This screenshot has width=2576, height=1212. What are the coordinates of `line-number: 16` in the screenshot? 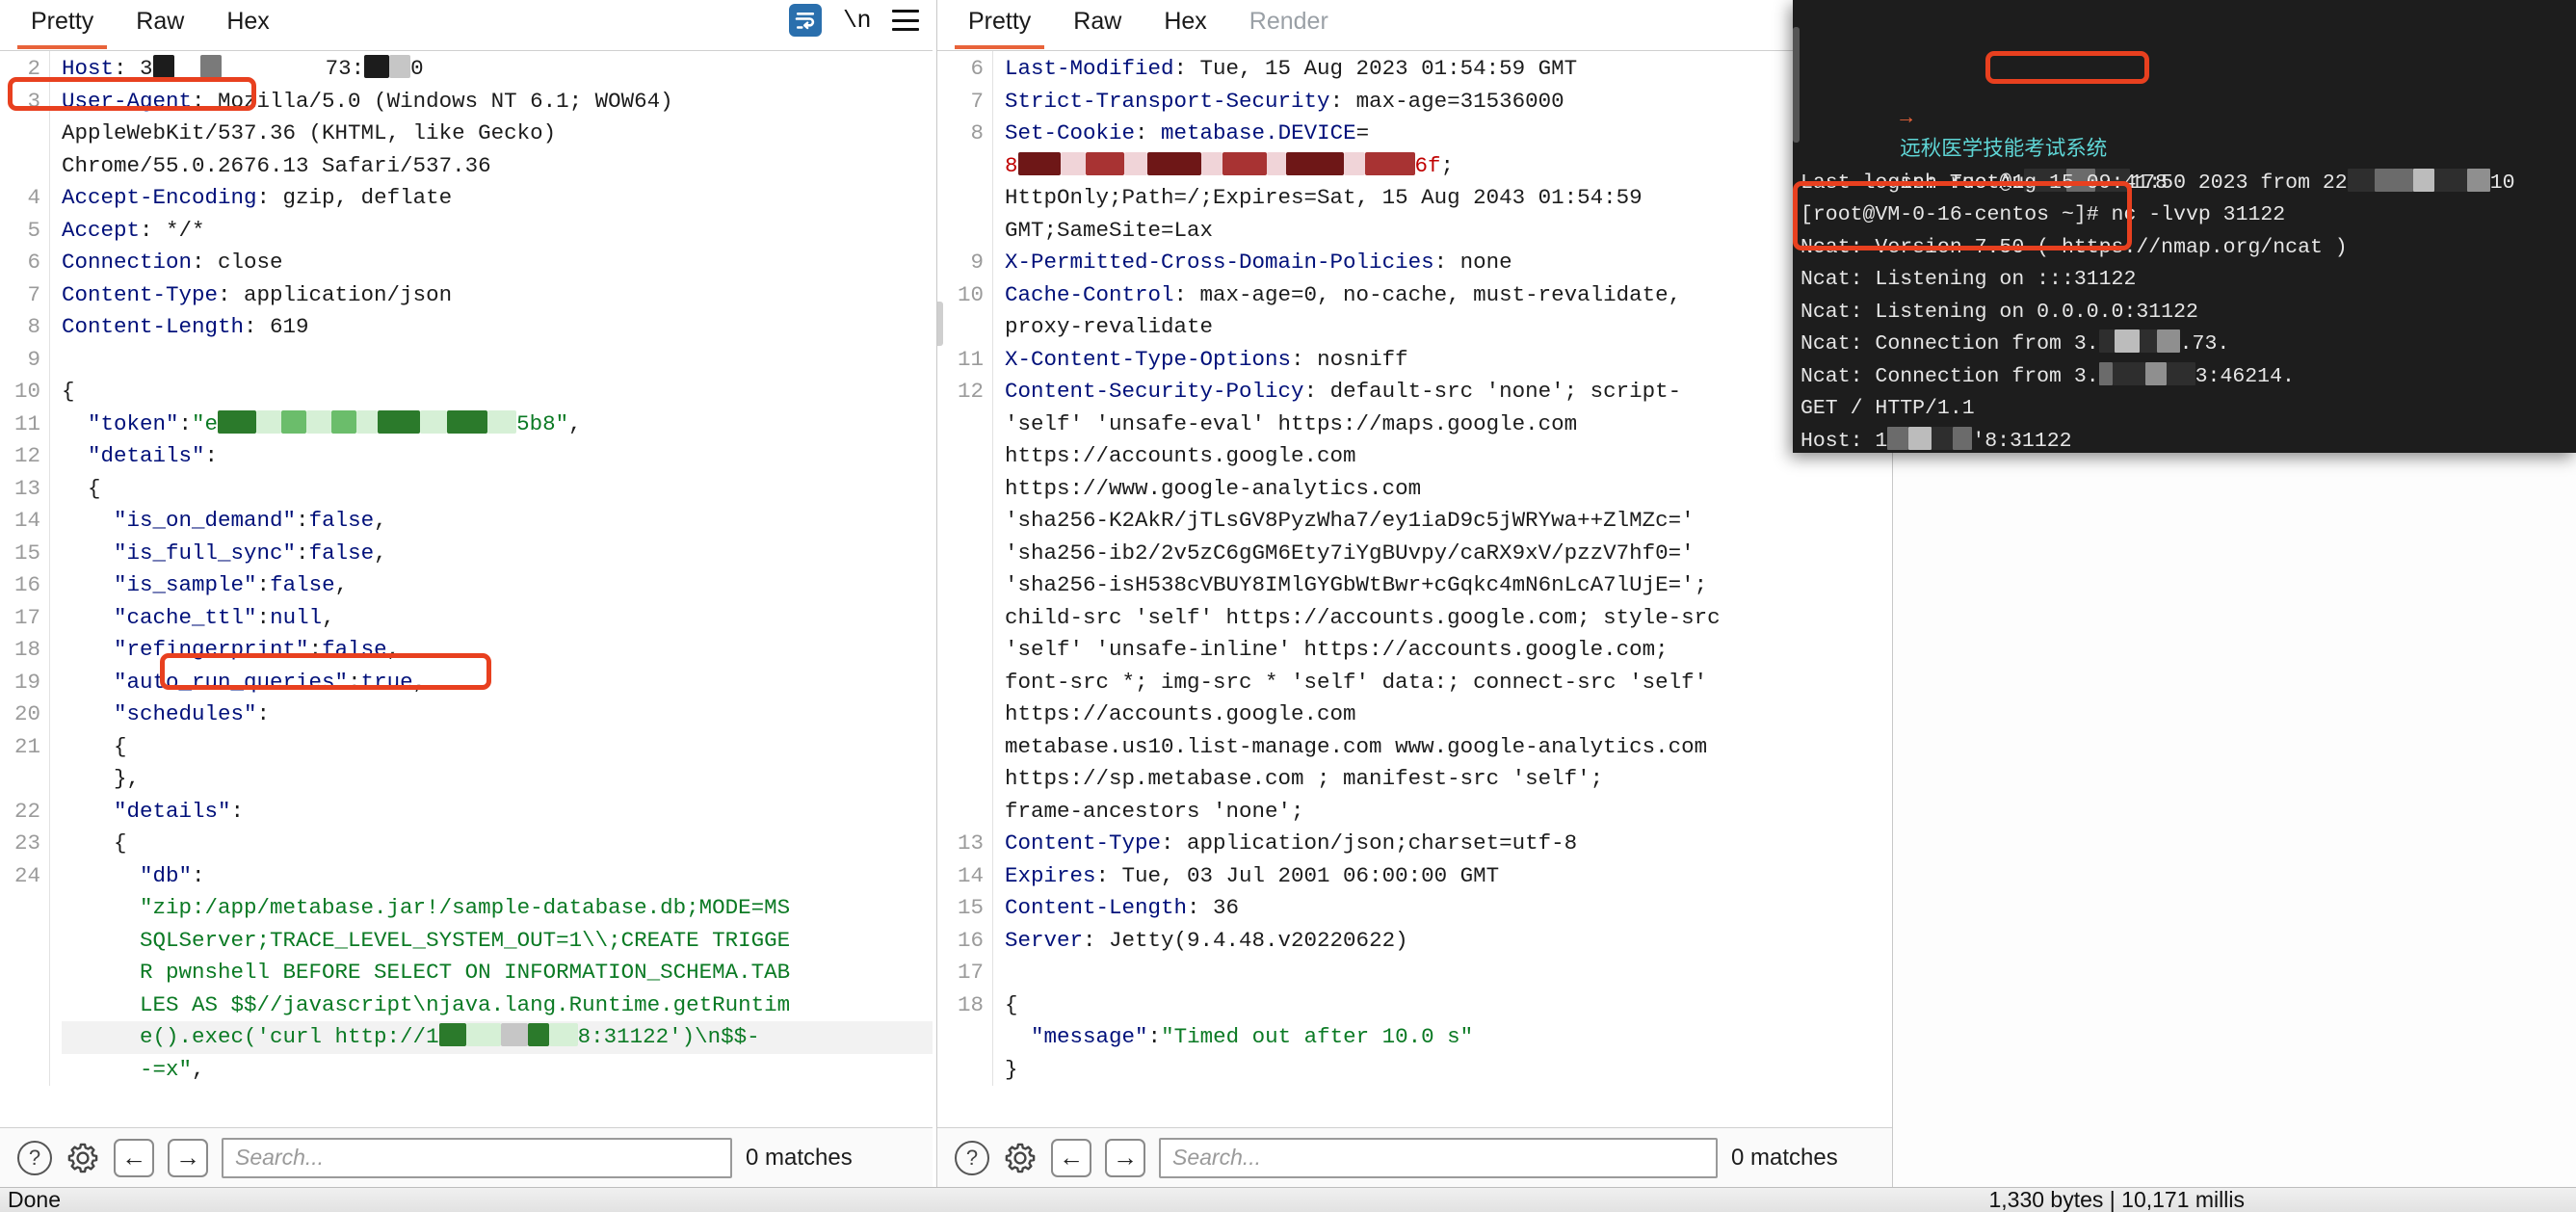 It's located at (971, 940).